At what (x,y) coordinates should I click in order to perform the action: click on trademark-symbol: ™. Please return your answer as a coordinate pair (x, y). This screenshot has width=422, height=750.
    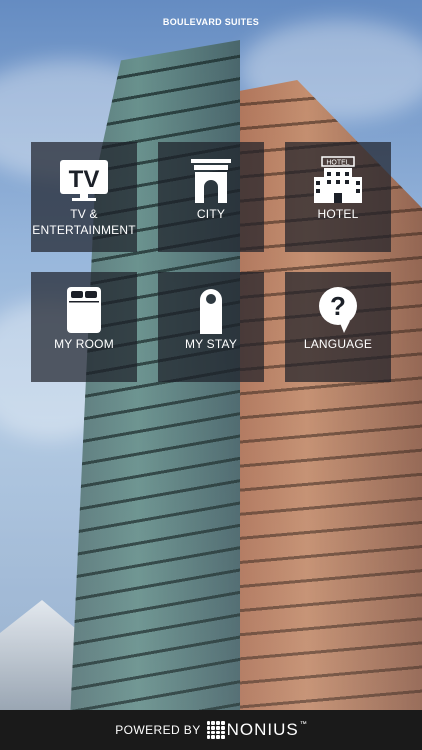
    Looking at the image, I should click on (303, 724).